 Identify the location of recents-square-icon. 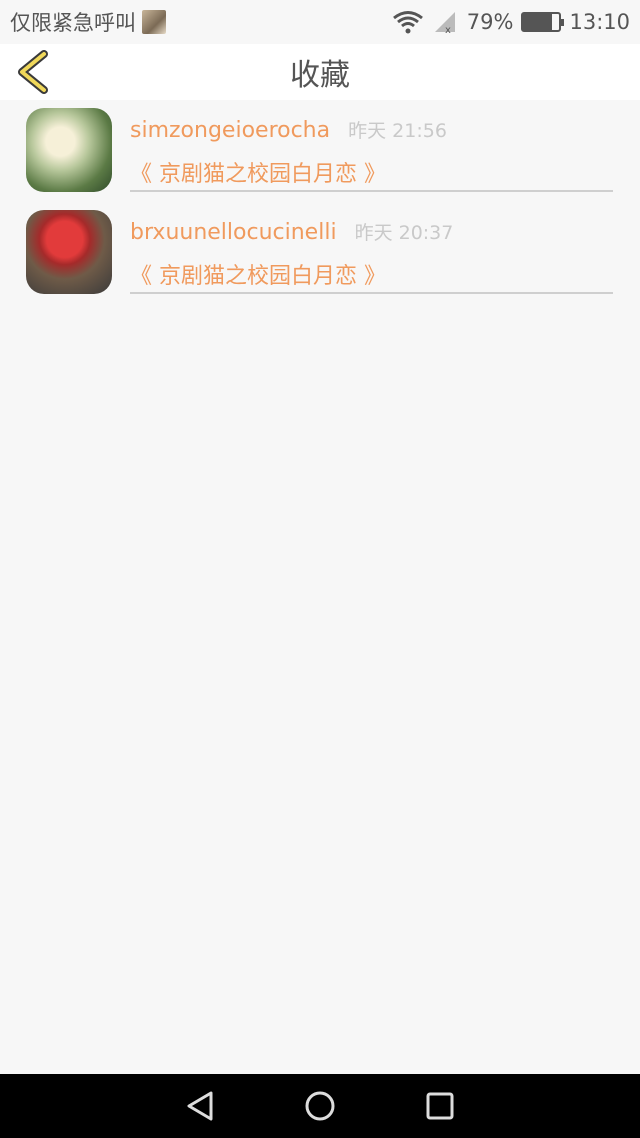
(440, 1106).